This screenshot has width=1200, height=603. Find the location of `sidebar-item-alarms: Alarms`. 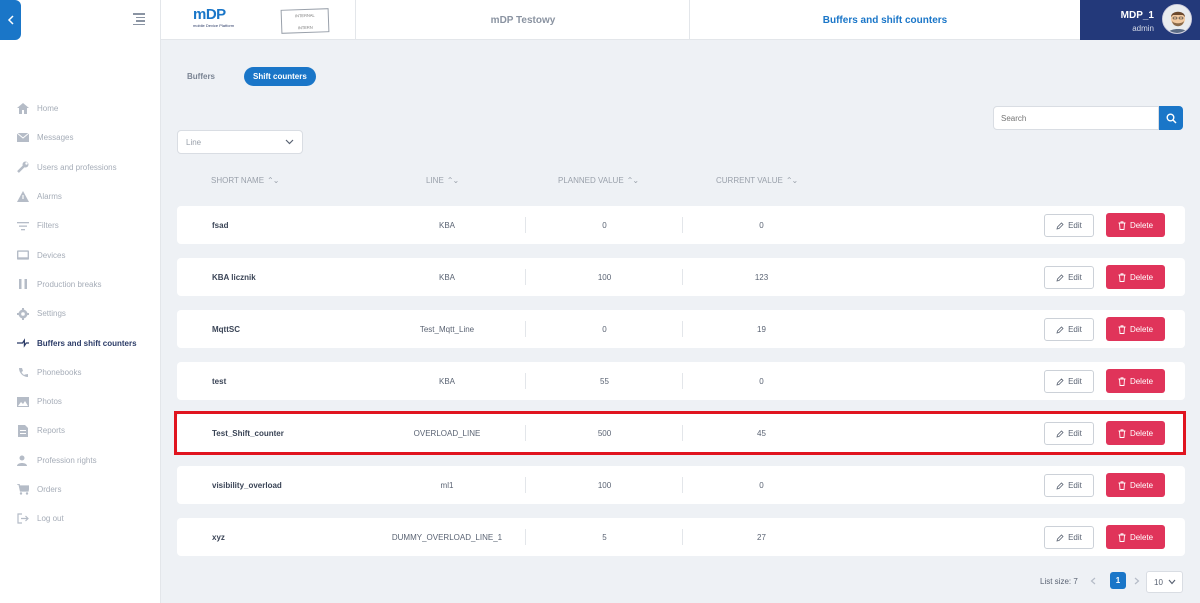

sidebar-item-alarms: Alarms is located at coordinates (80, 196).